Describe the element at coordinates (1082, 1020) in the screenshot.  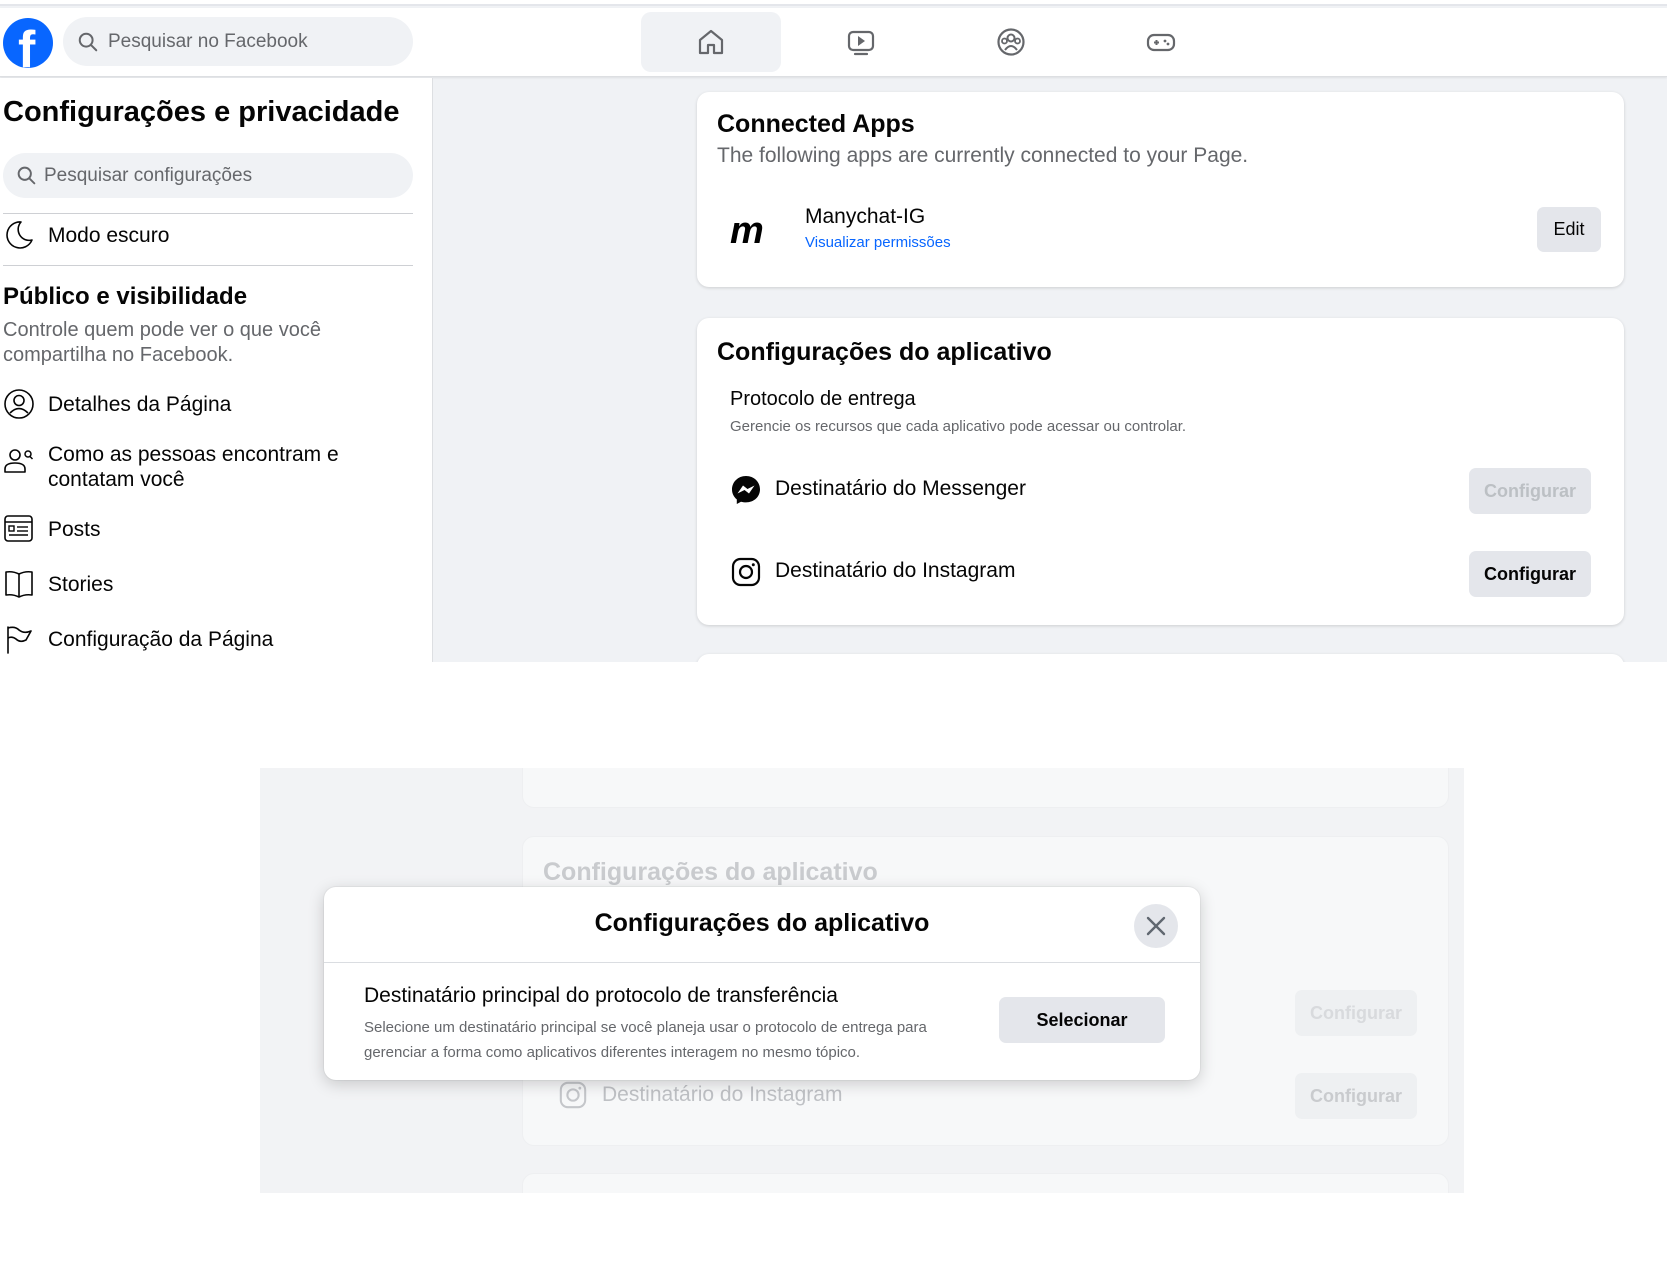
I see `select-button: Selecionar` at that location.